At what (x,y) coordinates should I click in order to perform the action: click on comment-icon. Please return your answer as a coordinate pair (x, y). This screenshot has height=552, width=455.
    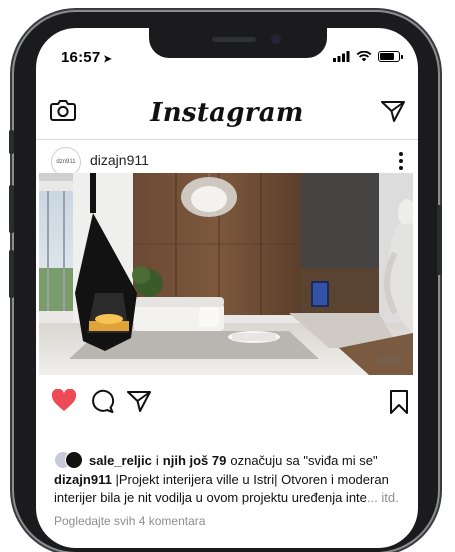
    Looking at the image, I should click on (102, 401).